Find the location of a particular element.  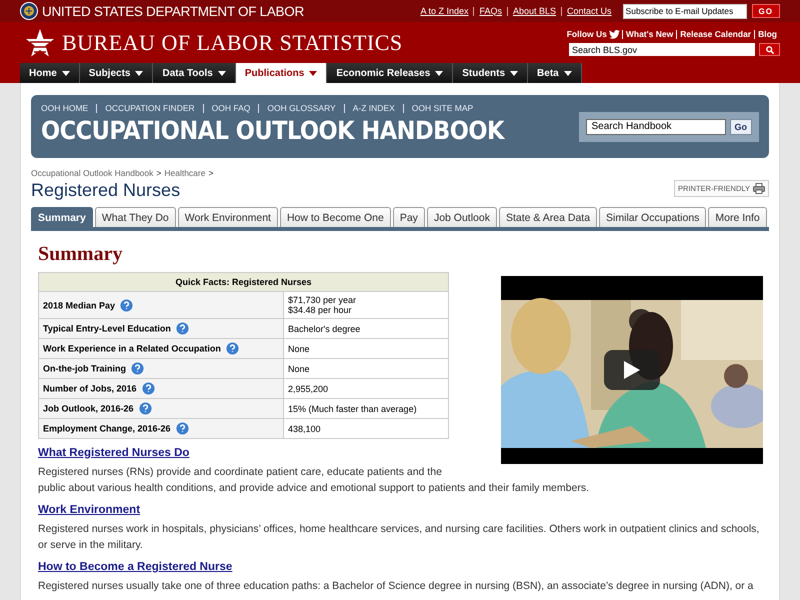

table-cell: Bachelor's degree is located at coordinates (366, 328).